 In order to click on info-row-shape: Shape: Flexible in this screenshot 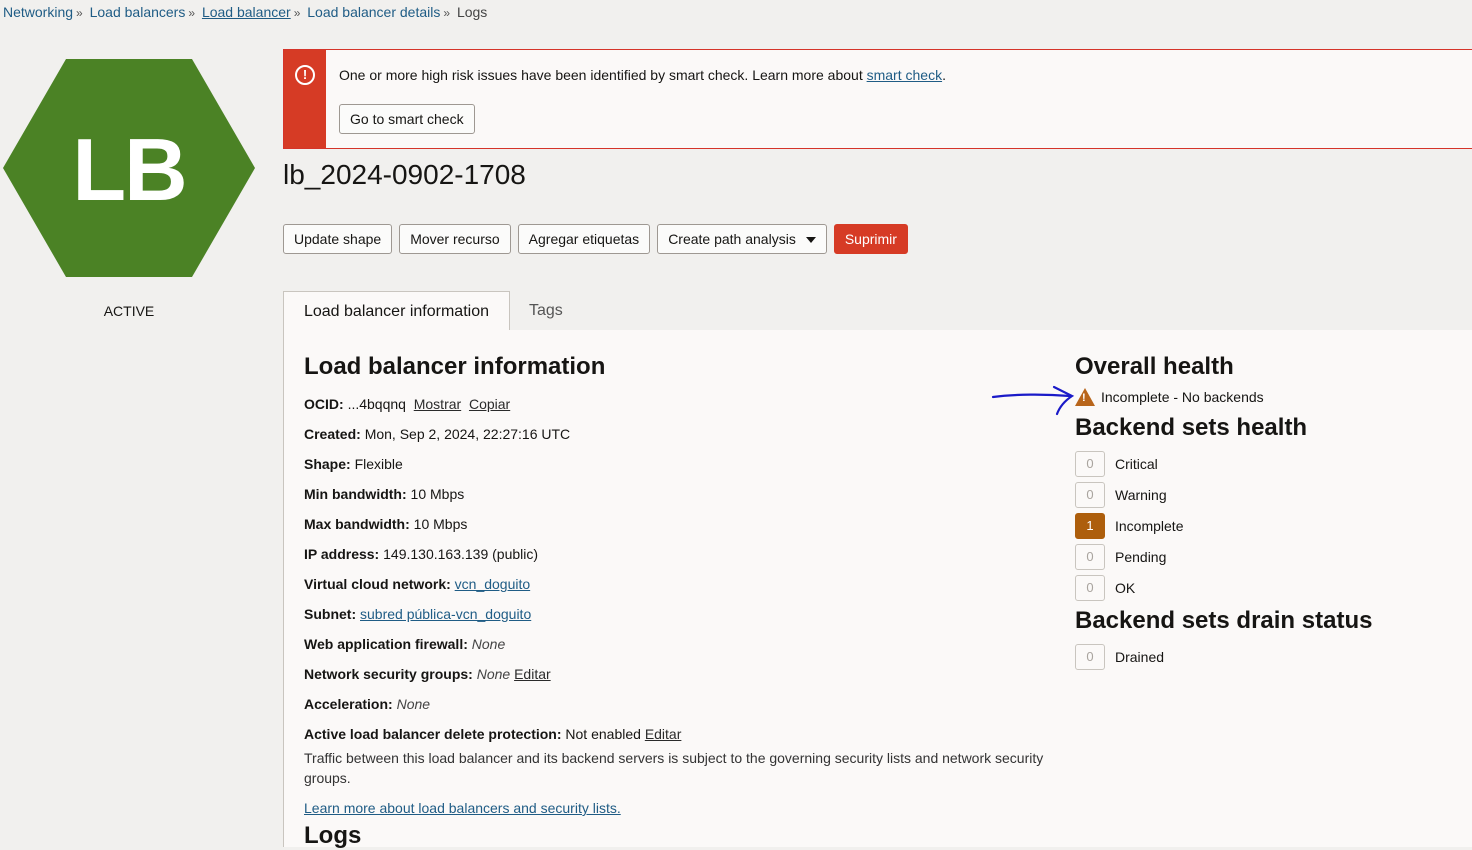, I will do `click(684, 469)`.